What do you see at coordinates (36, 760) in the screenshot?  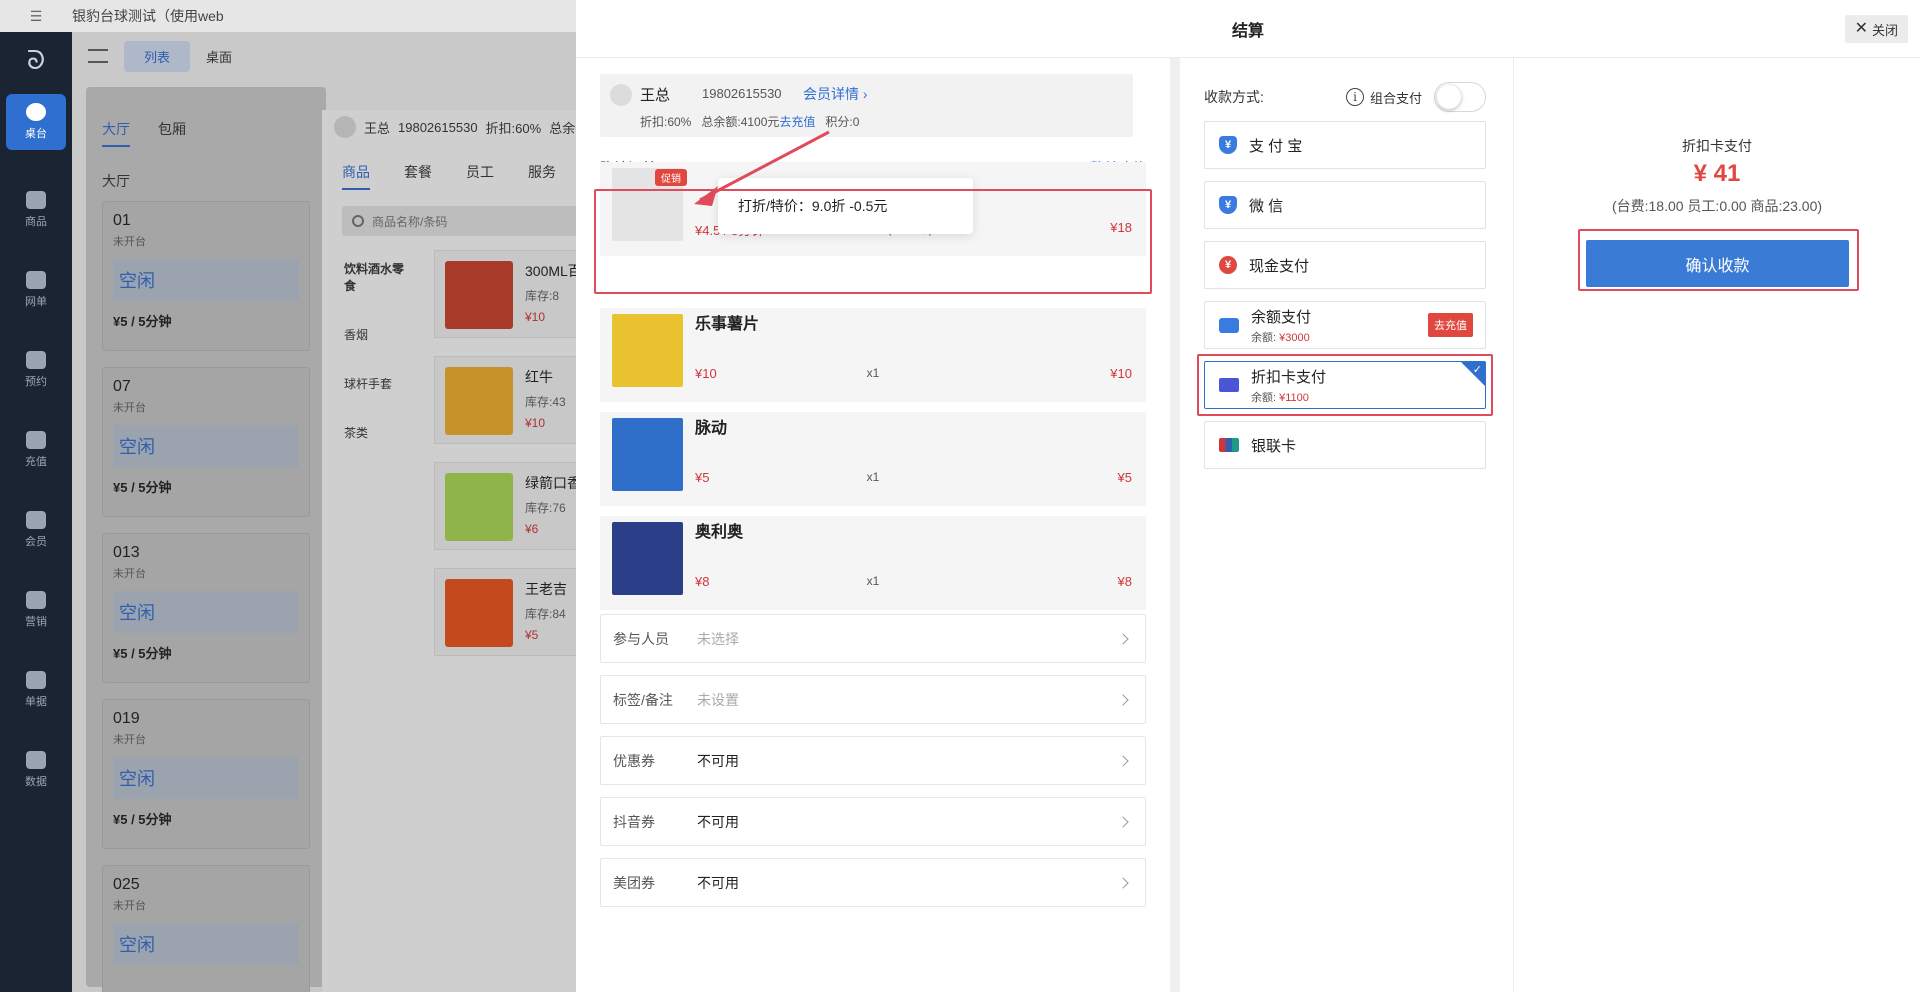 I see `chart-icon` at bounding box center [36, 760].